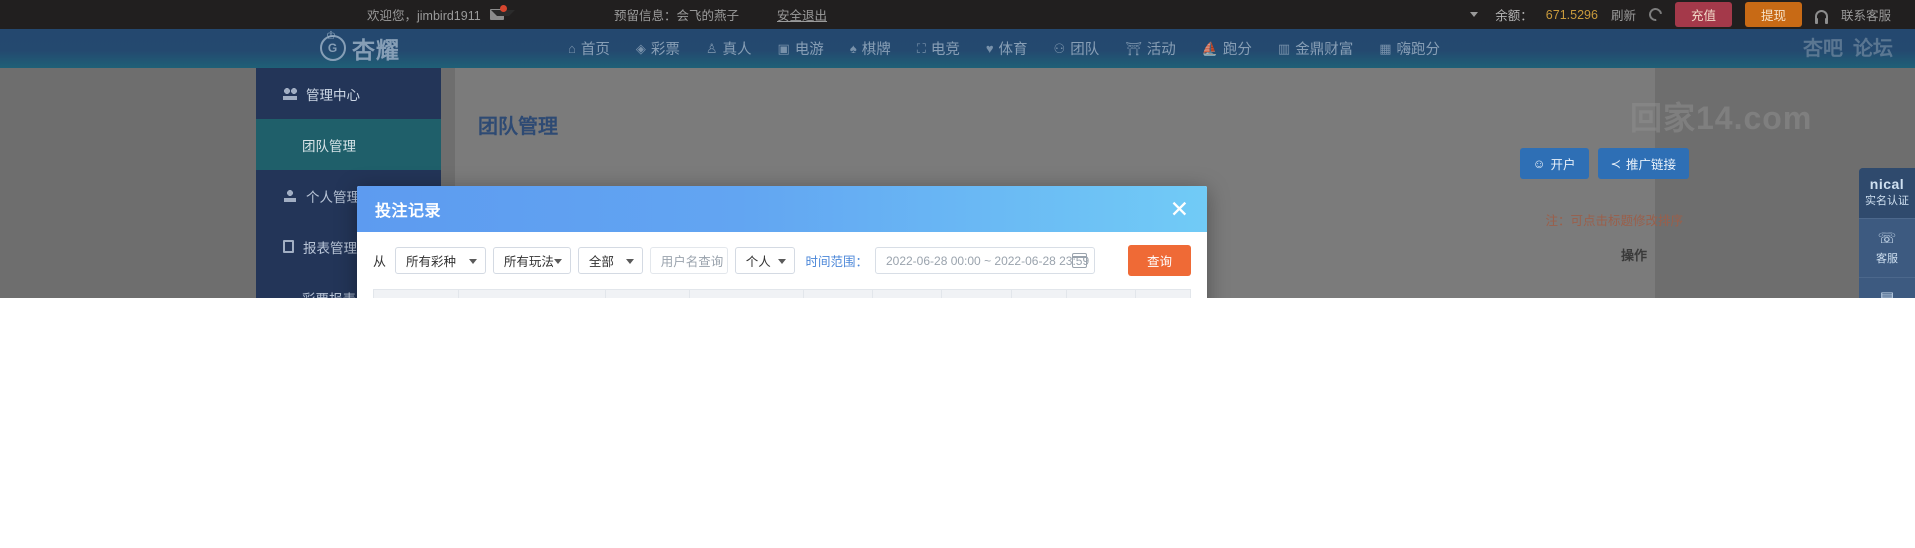  I want to click on sidebar-item-team-management: 团队管理, so click(348, 144).